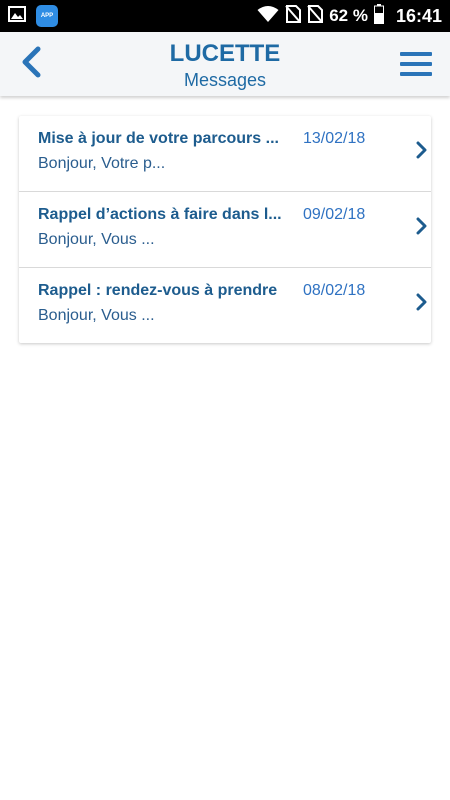 The image size is (450, 800). Describe the element at coordinates (33, 16) in the screenshot. I see `status-bar-left: APP` at that location.